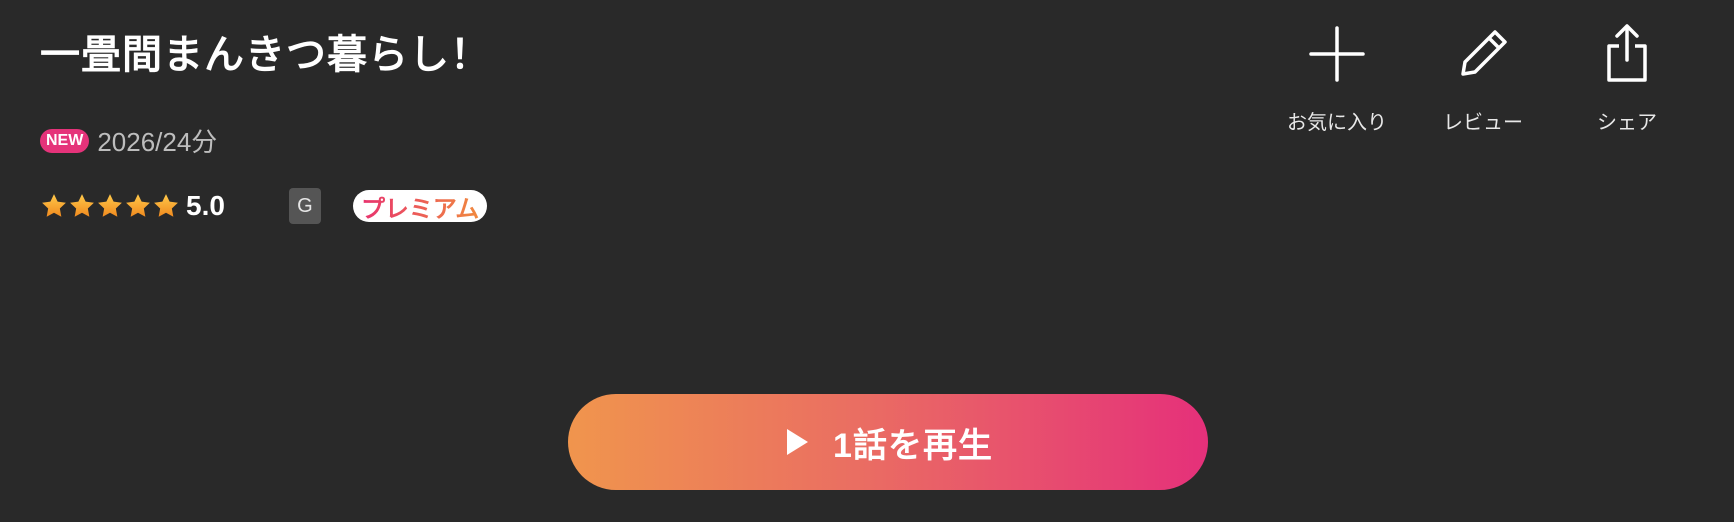 Image resolution: width=1734 pixels, height=522 pixels. What do you see at coordinates (1627, 122) in the screenshot?
I see `share-label: シェア` at bounding box center [1627, 122].